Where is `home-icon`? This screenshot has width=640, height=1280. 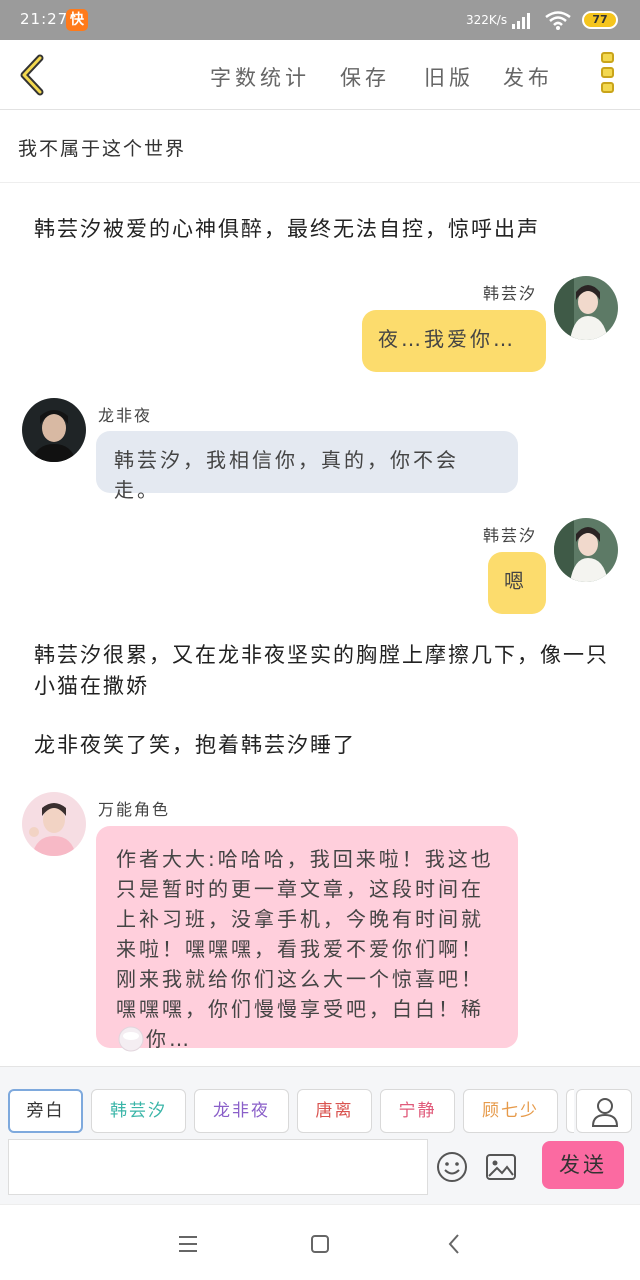
home-icon is located at coordinates (320, 1244).